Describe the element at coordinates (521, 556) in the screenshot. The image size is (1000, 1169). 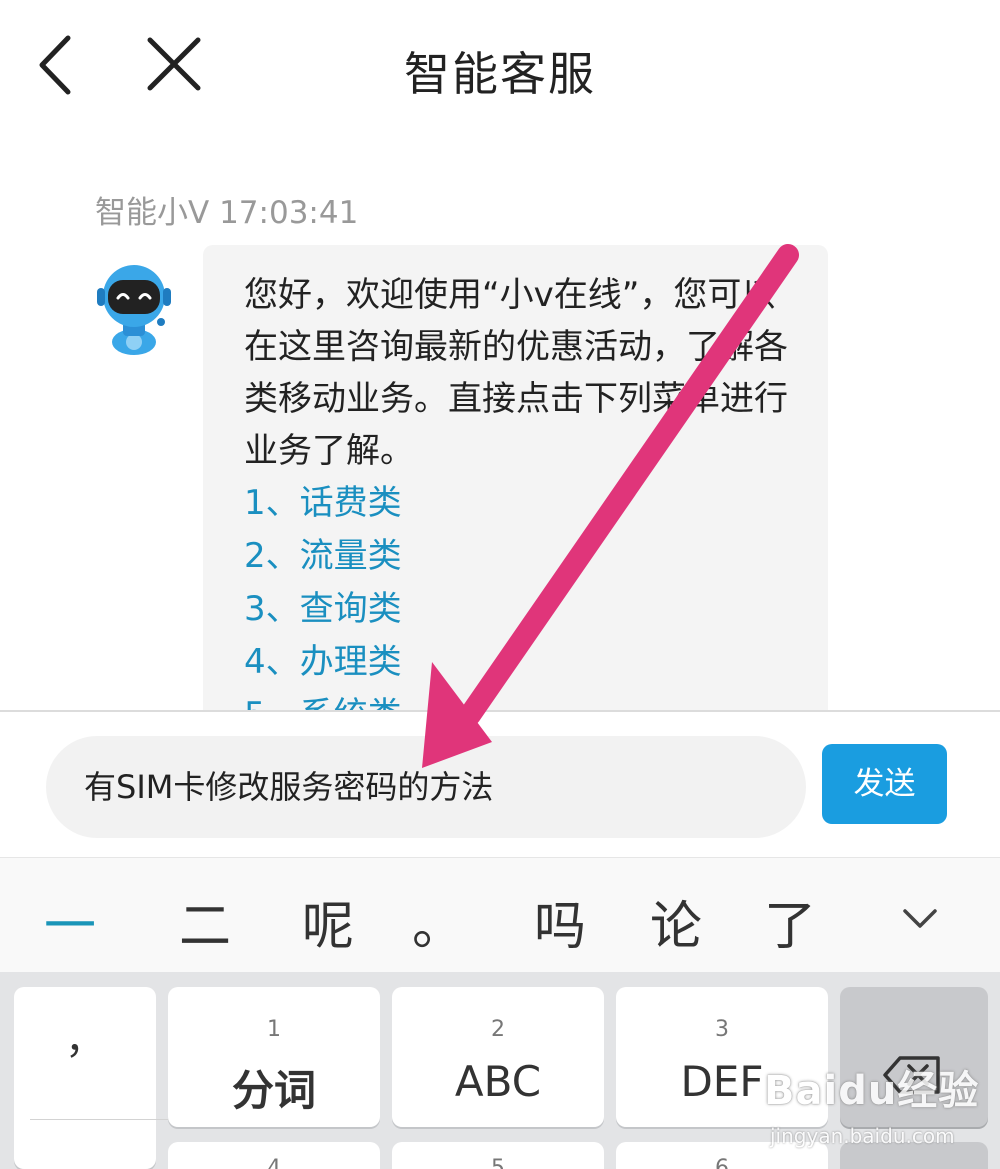
I see `menu-item-traffic: 2、流量类` at that location.